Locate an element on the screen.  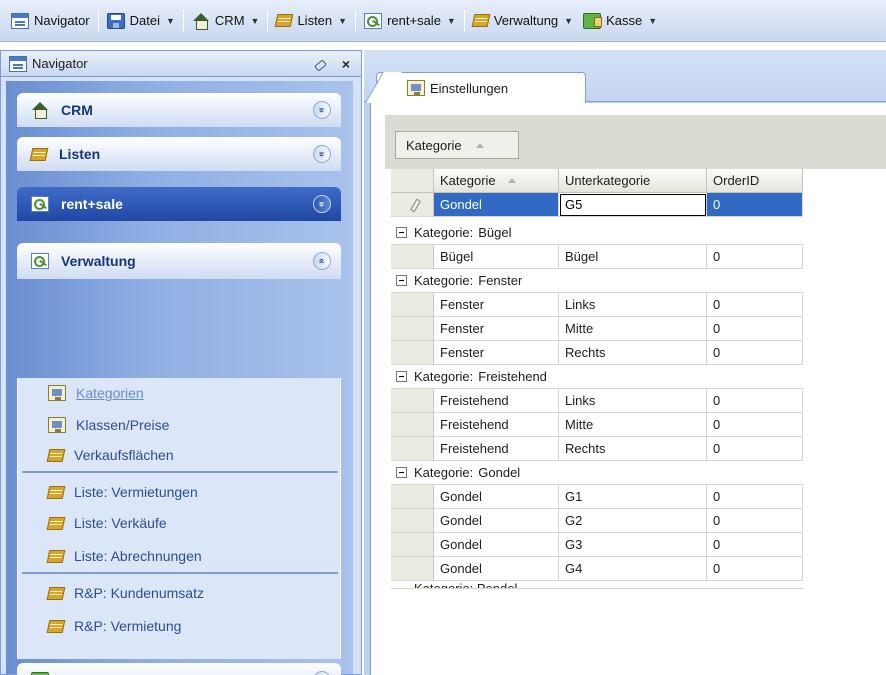
toolbar-datei-button: Datei ▼ is located at coordinates (141, 21).